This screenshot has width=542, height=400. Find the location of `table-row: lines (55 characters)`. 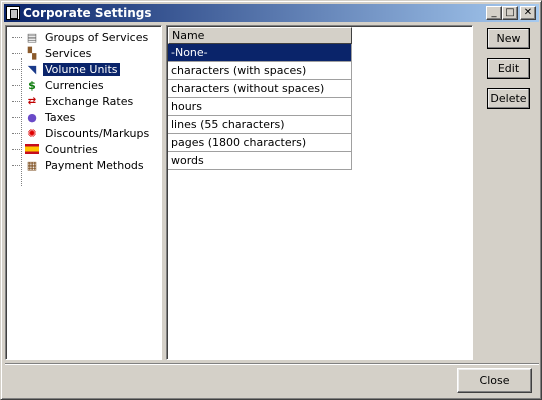

table-row: lines (55 characters) is located at coordinates (260, 125).